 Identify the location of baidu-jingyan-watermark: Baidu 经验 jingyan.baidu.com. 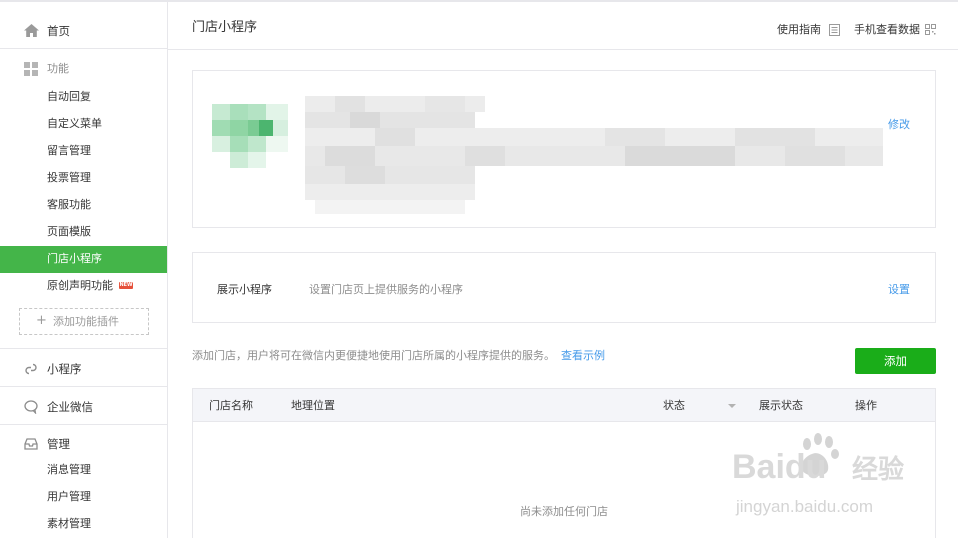
(818, 474).